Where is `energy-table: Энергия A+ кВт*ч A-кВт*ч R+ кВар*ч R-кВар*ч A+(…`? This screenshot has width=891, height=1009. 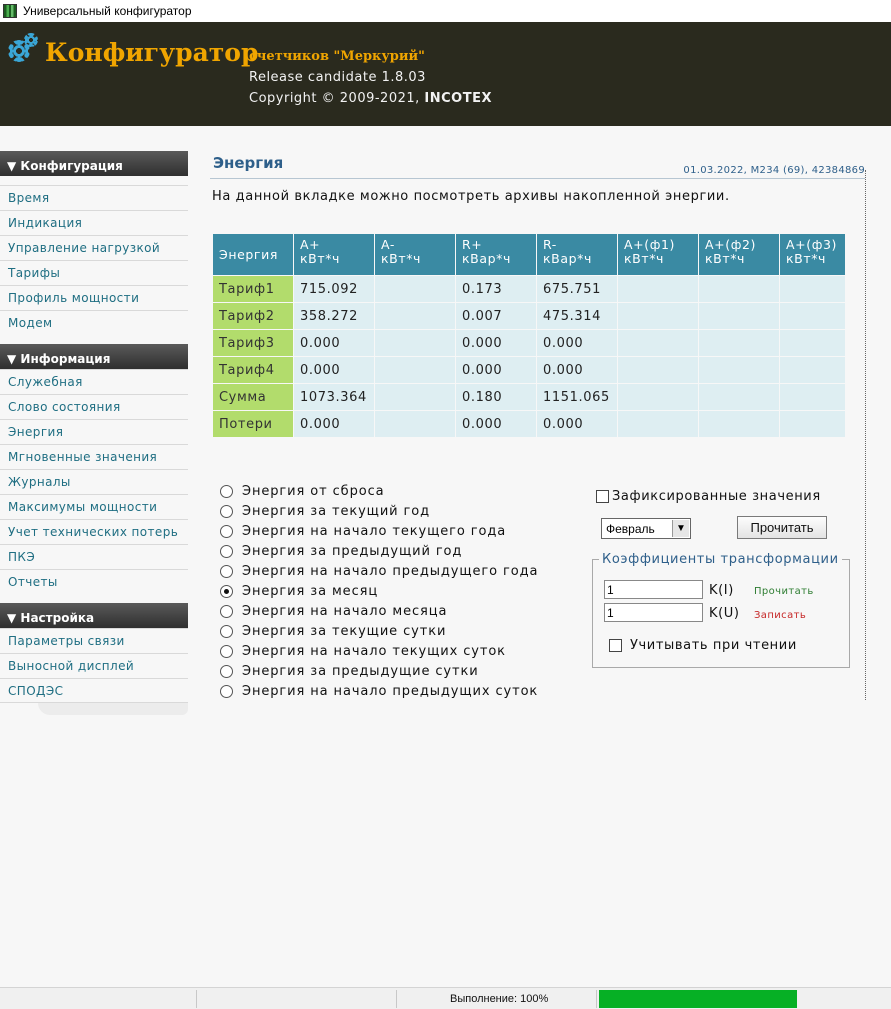
energy-table: Энергия A+ кВт*ч A-кВт*ч R+ кВар*ч R-кВар*ч A+(… is located at coordinates (529, 335).